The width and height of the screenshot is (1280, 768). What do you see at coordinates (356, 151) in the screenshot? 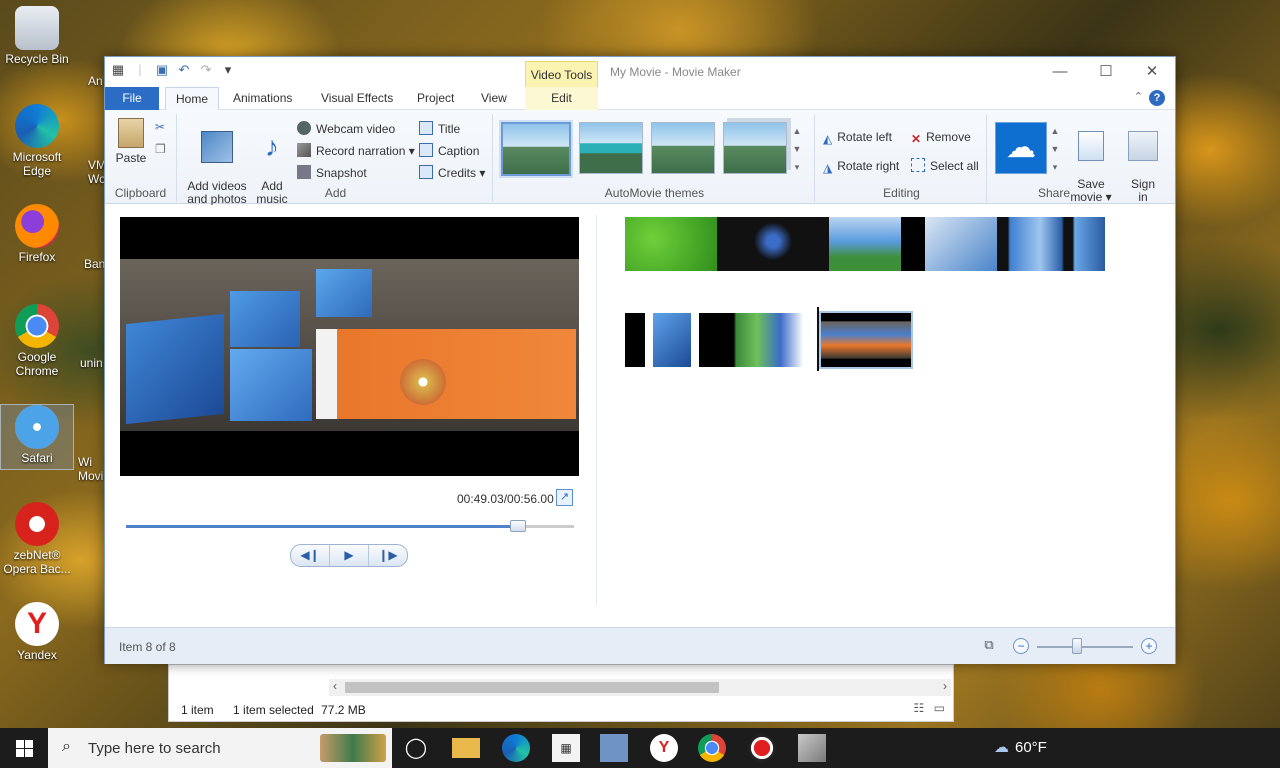
I see `record-narration-button: Record narration ▾` at bounding box center [356, 151].